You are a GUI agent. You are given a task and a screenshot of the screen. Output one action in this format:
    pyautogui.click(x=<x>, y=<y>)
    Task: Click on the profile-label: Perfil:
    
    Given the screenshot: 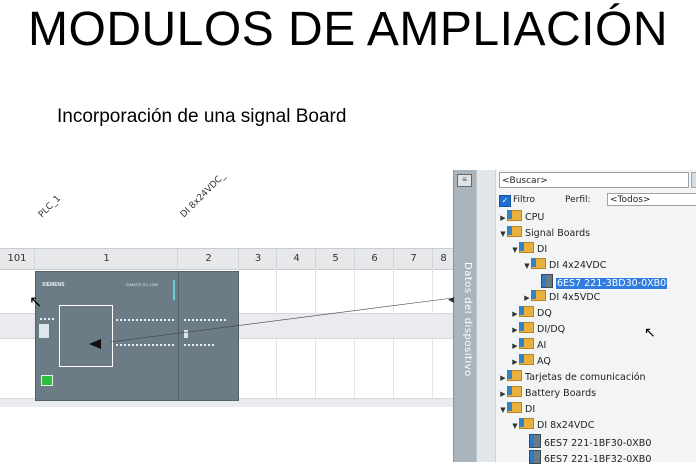 What is the action you would take?
    pyautogui.click(x=578, y=200)
    